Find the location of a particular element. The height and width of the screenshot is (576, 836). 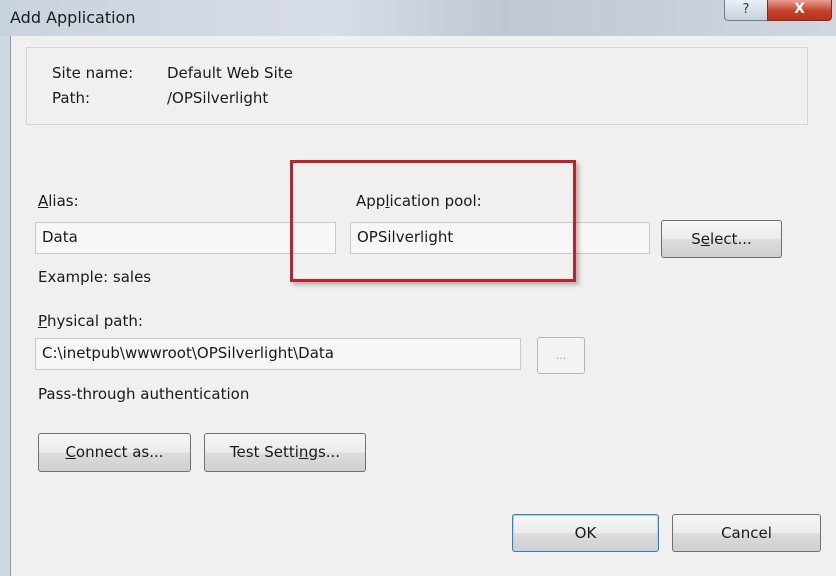

title-bar: Add Application ? X is located at coordinates (418, 18).